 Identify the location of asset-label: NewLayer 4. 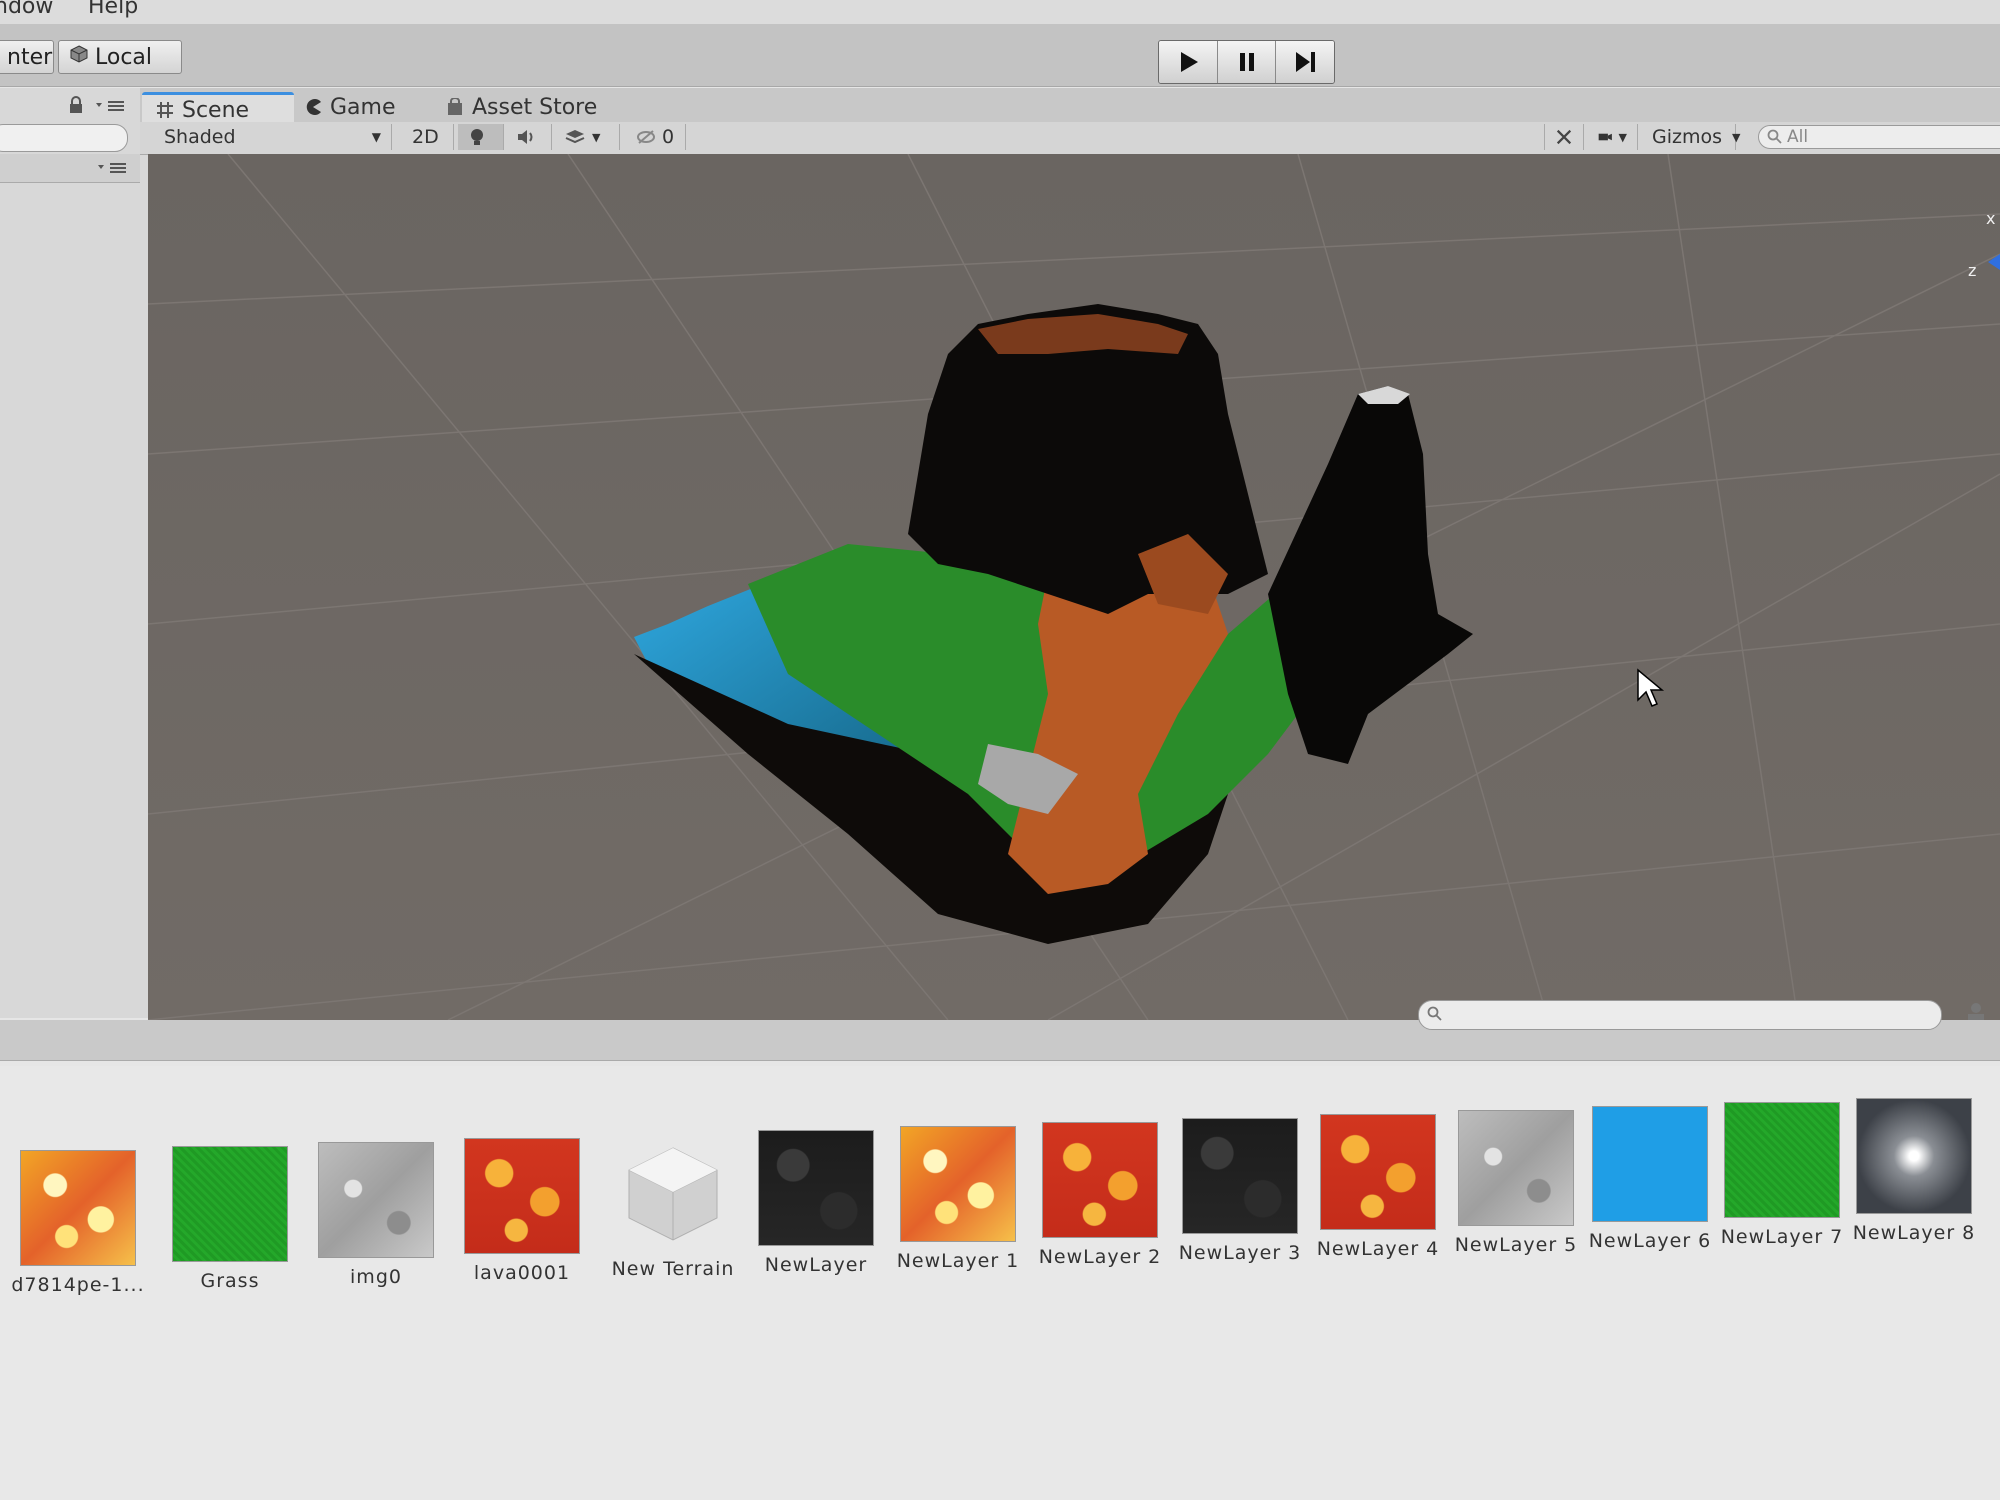
(1378, 1249).